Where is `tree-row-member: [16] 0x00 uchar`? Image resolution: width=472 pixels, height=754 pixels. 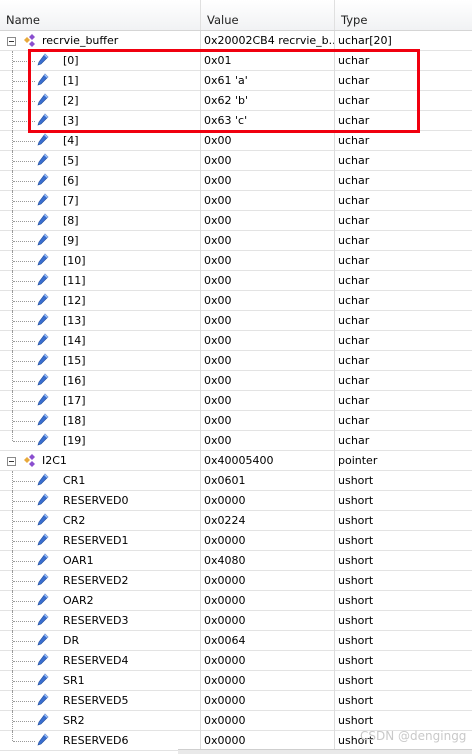 tree-row-member: [16] 0x00 uchar is located at coordinates (236, 381).